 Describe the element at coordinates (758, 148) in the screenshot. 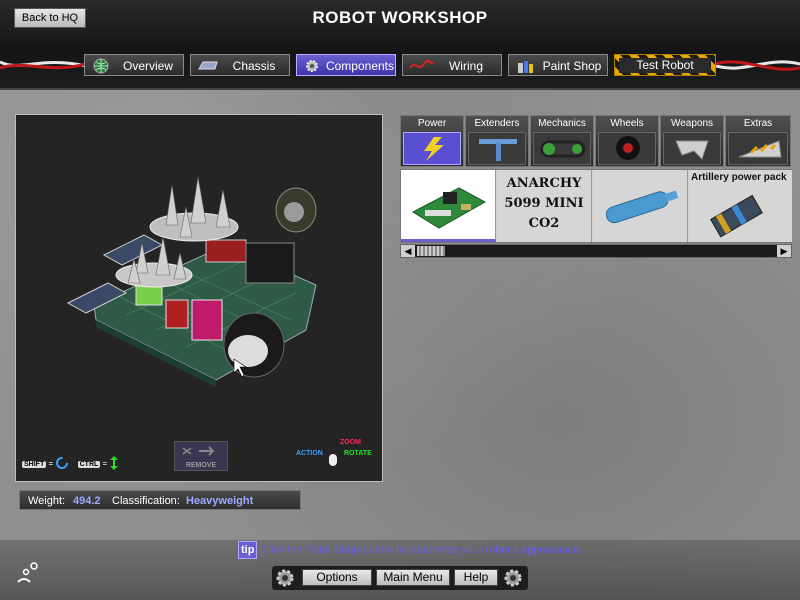

I see `wedge-icon` at that location.